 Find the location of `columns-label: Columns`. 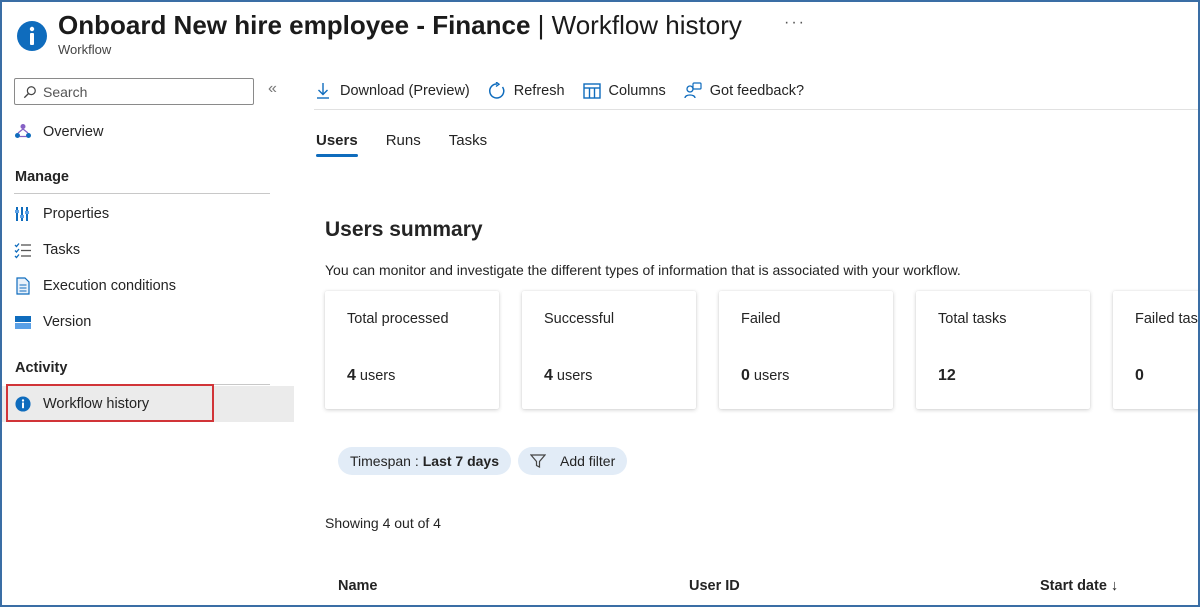

columns-label: Columns is located at coordinates (637, 91).